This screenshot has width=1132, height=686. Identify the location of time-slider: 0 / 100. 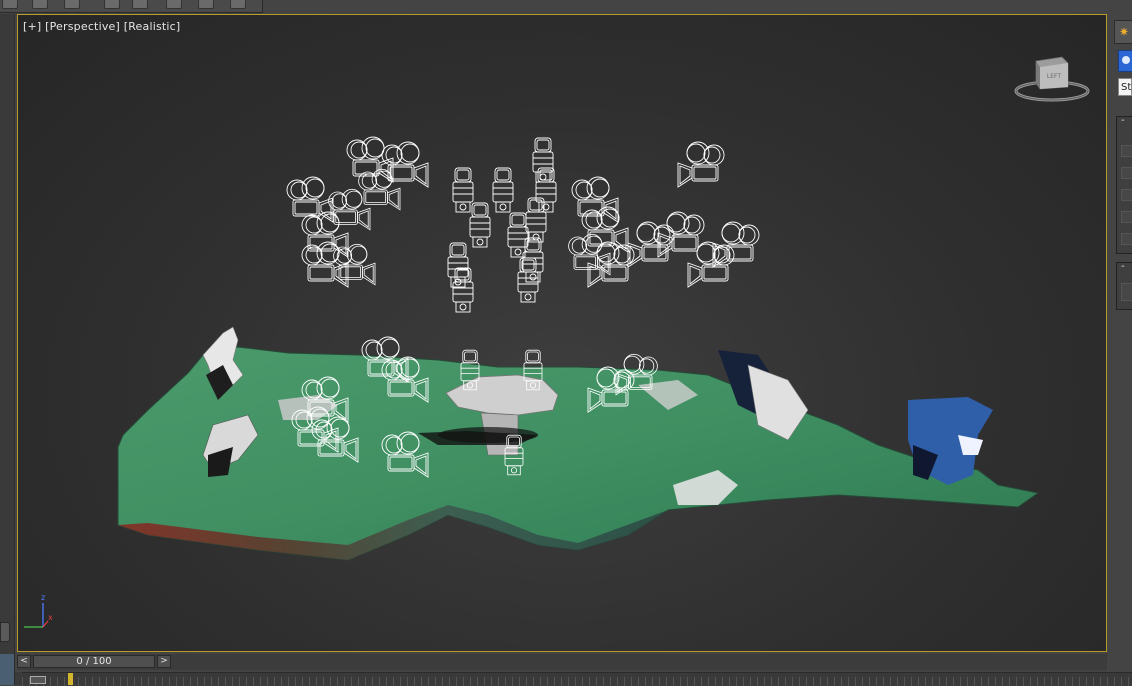
(94, 661).